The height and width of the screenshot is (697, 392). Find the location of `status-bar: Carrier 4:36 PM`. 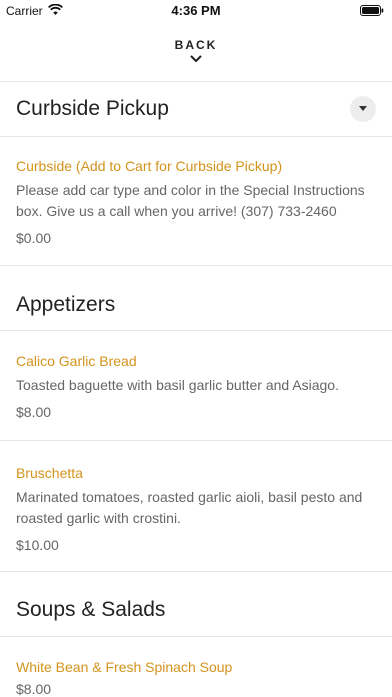

status-bar: Carrier 4:36 PM is located at coordinates (196, 11).